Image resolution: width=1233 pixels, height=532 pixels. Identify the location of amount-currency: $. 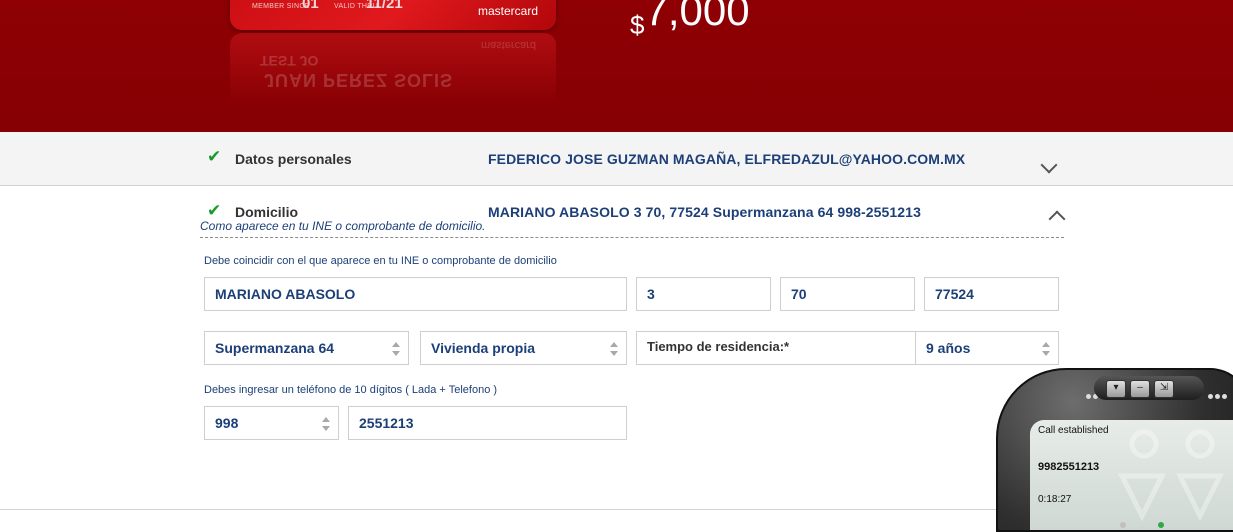
(637, 25).